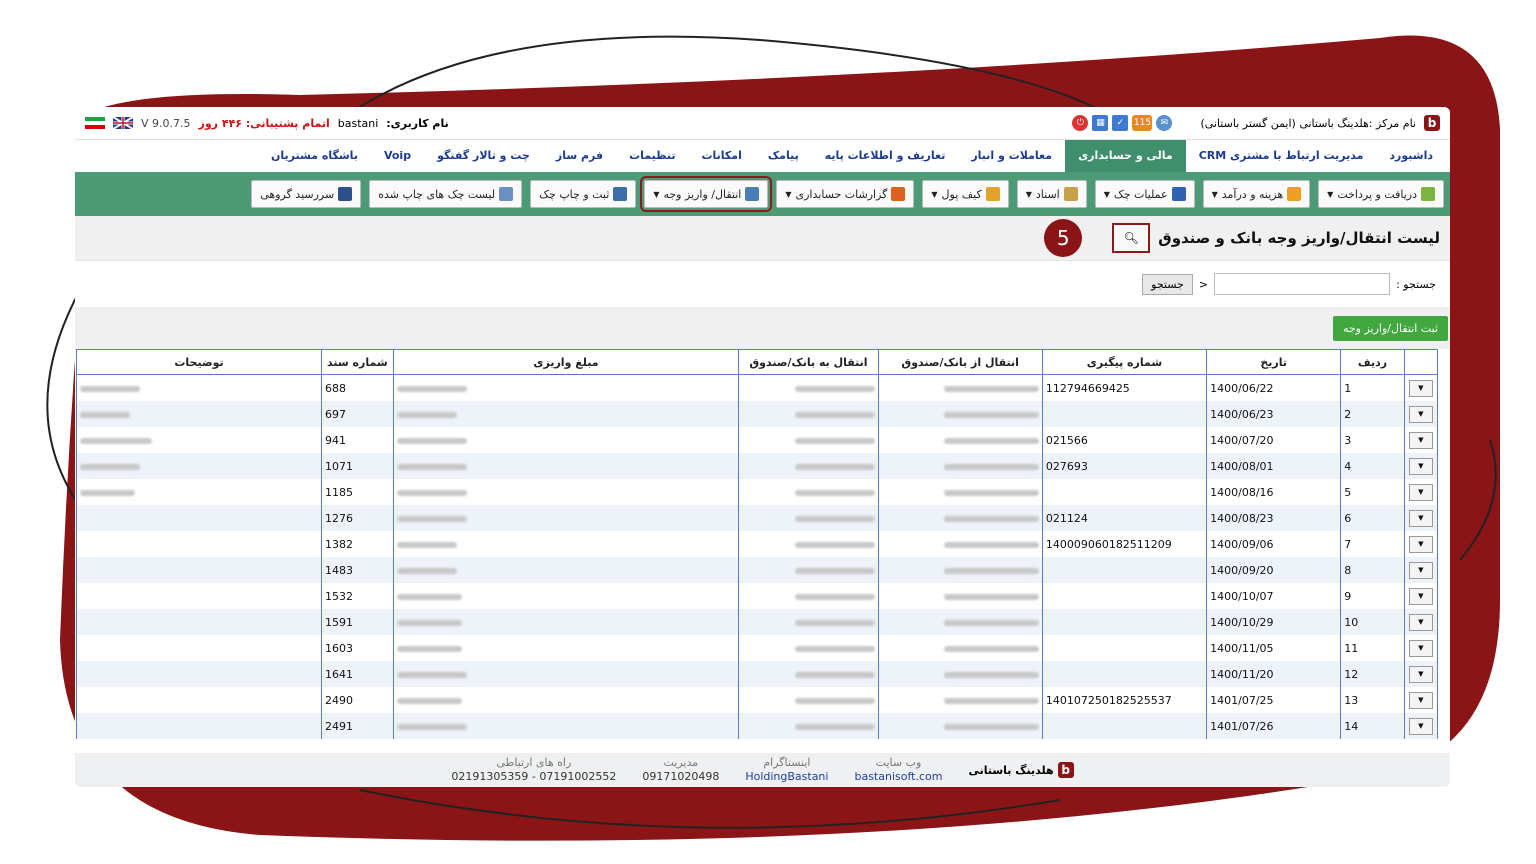  I want to click on table-row: ▼ 1 1400/06/22 112794669425 688, so click(757, 387).